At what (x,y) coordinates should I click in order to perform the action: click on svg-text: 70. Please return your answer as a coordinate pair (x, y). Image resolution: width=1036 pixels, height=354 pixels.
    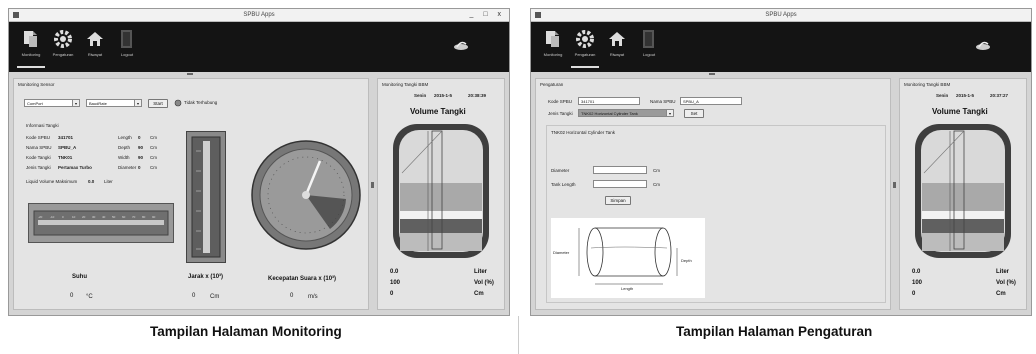
    Looking at the image, I should click on (134, 217).